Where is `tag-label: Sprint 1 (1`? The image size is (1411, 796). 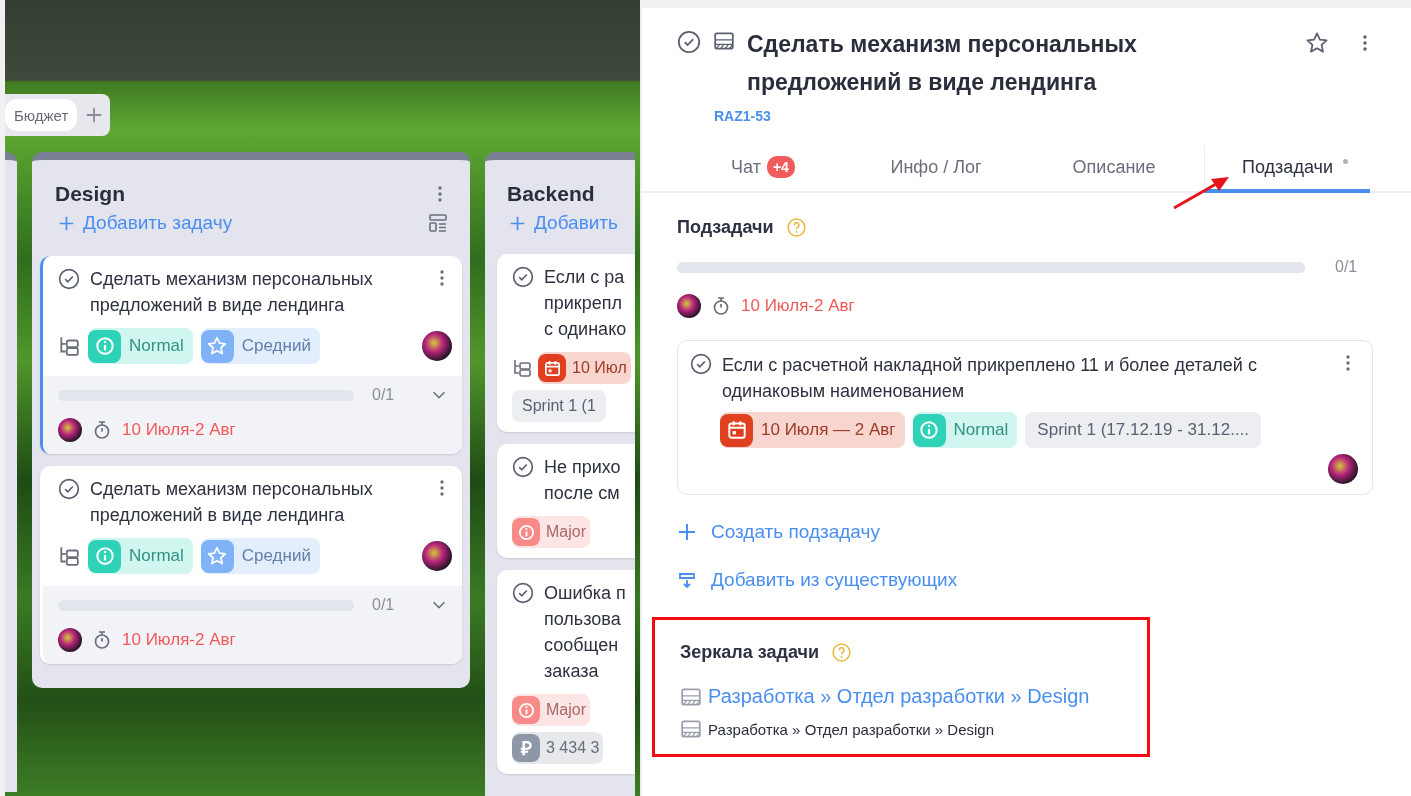
tag-label: Sprint 1 (1 is located at coordinates (559, 406).